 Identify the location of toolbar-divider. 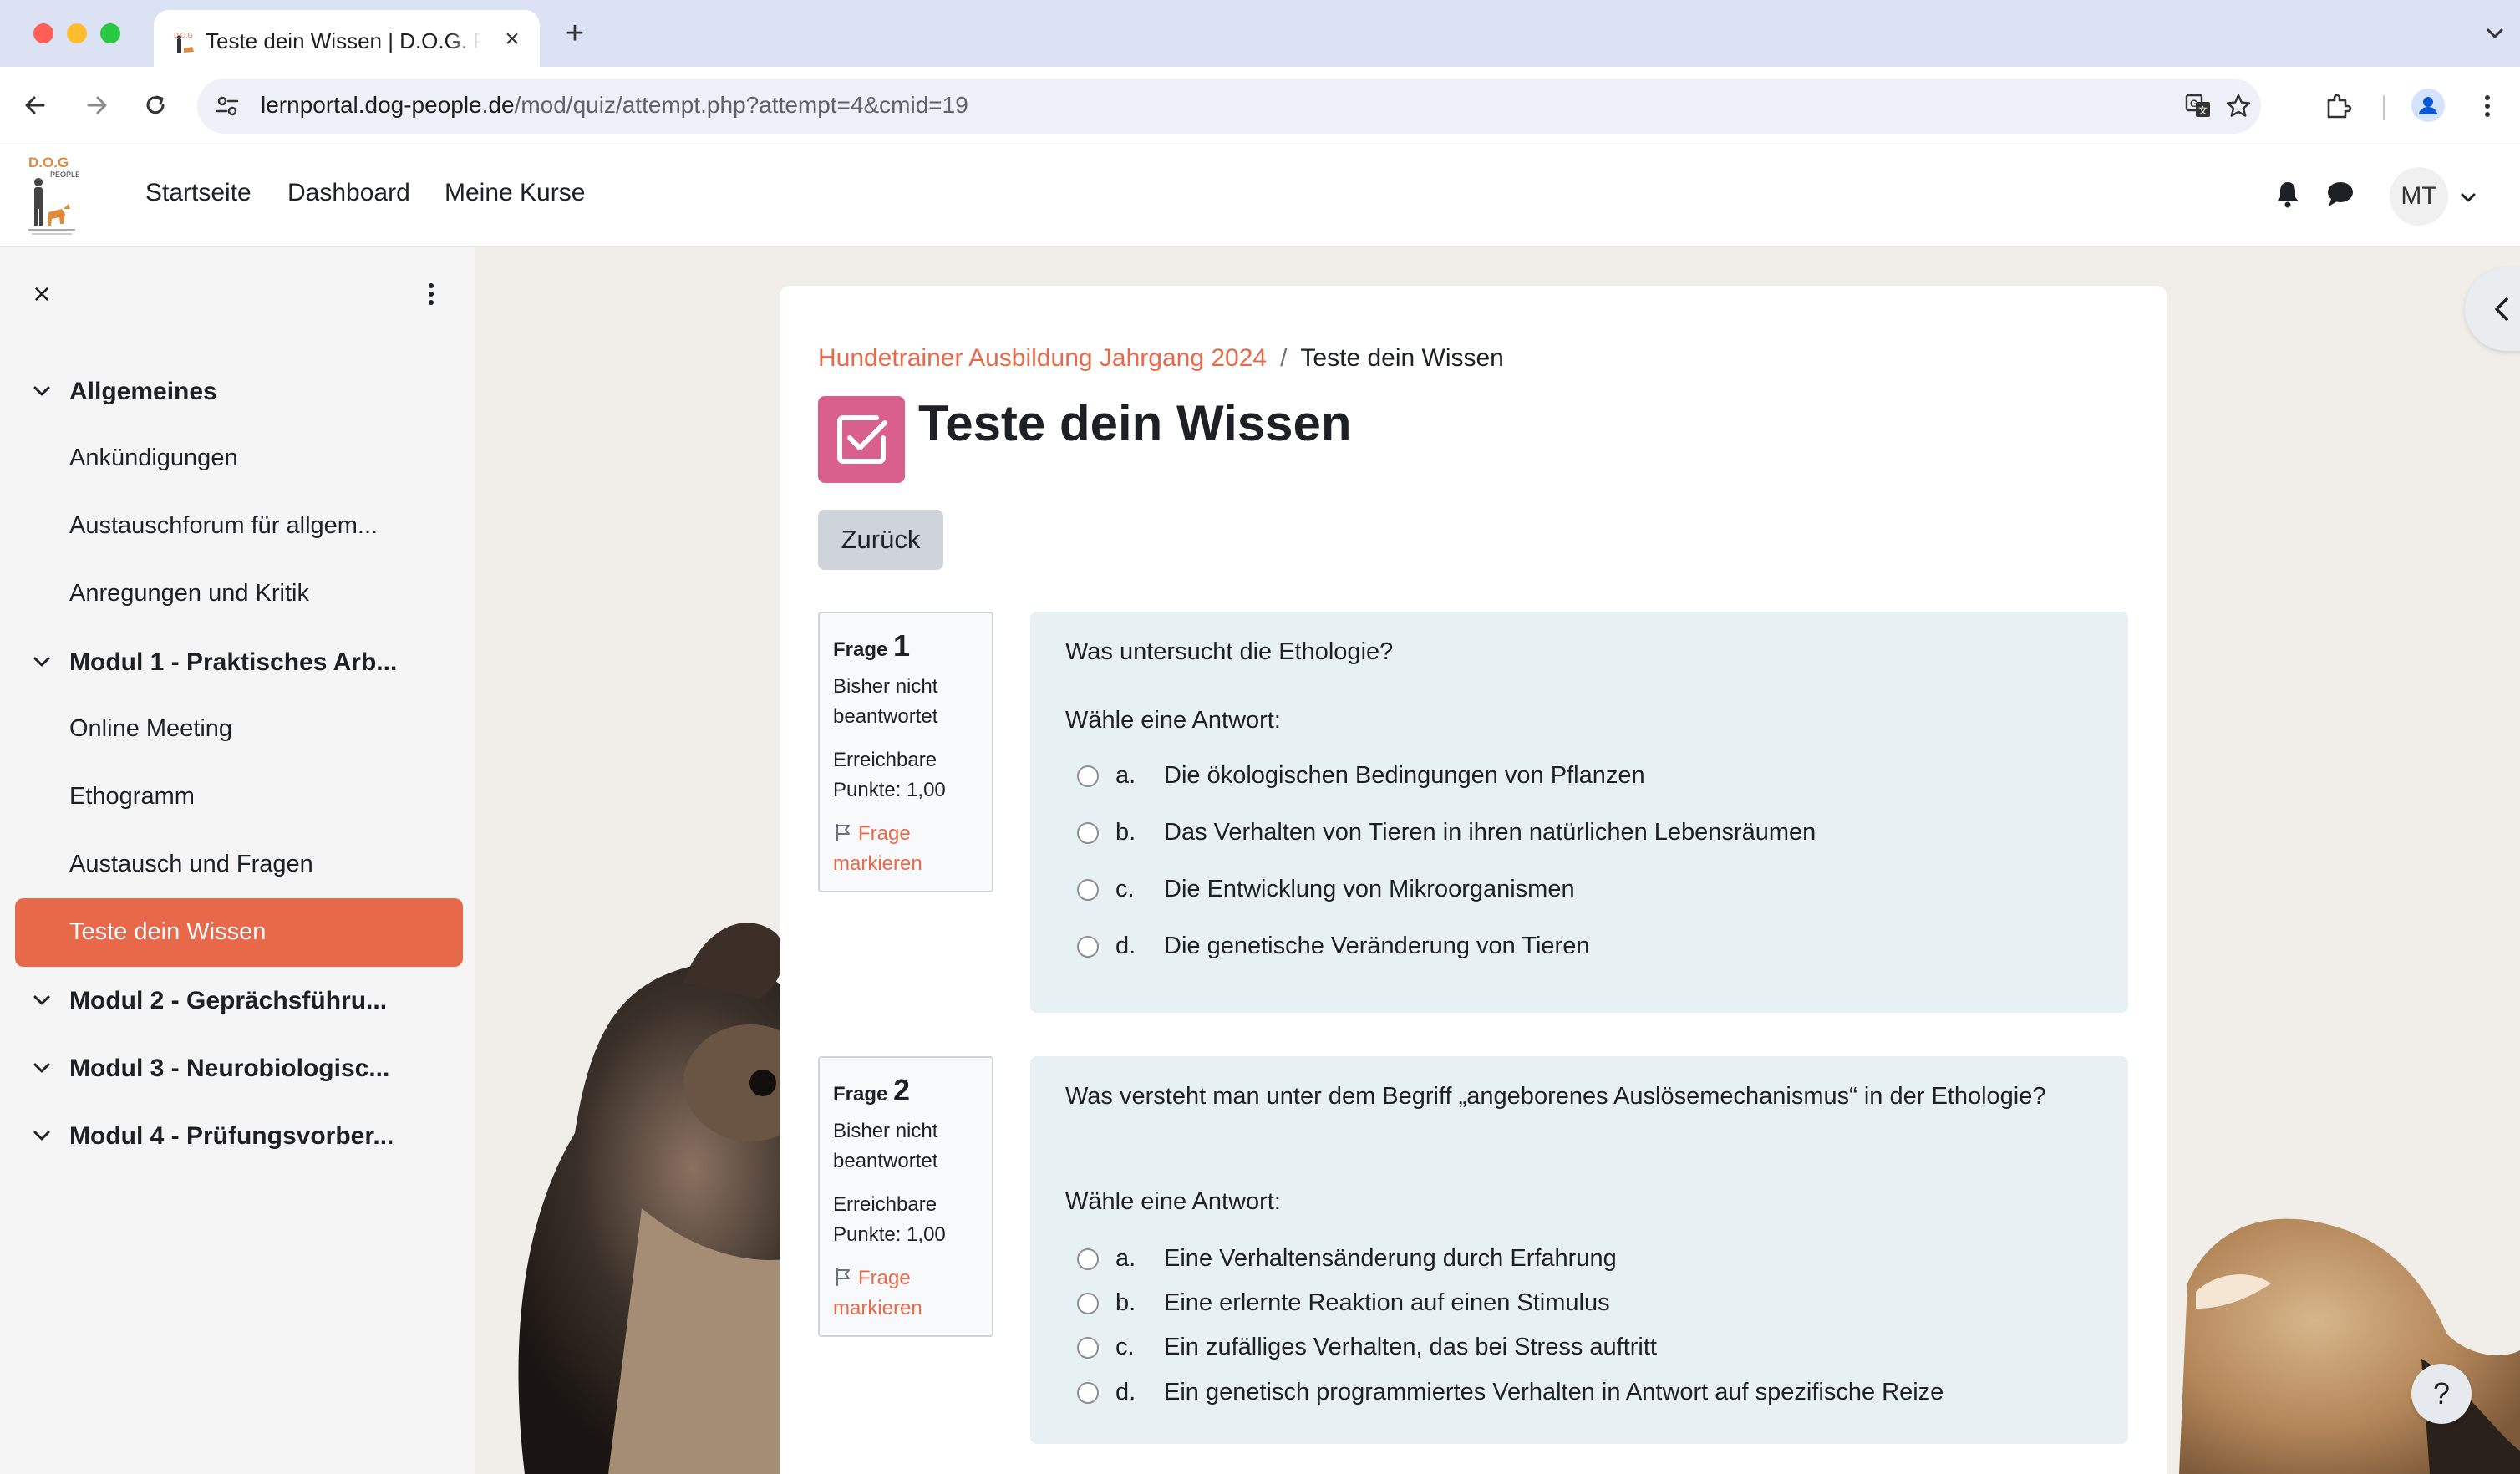
(2384, 107).